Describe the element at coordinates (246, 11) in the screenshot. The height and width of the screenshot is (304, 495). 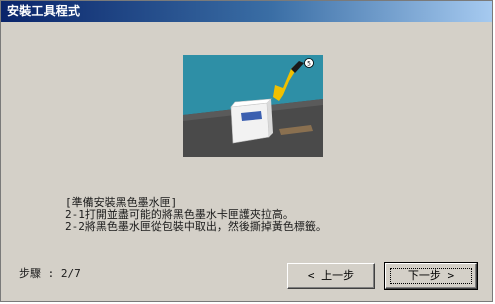
I see `title-bar: 安裝工具程式` at that location.